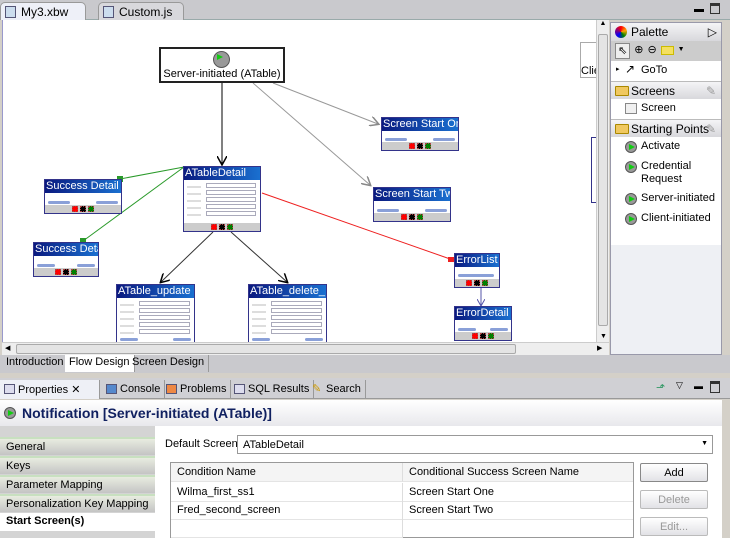 Image resolution: width=730 pixels, height=538 pixels. Describe the element at coordinates (420, 134) in the screenshot. I see `screen-node-screen-start-one: Screen Start One` at that location.